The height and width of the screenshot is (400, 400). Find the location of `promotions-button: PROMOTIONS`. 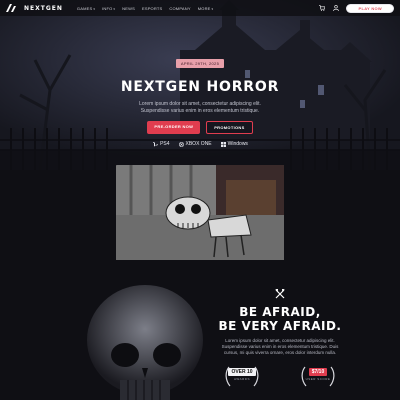

promotions-button: PROMOTIONS is located at coordinates (229, 127).